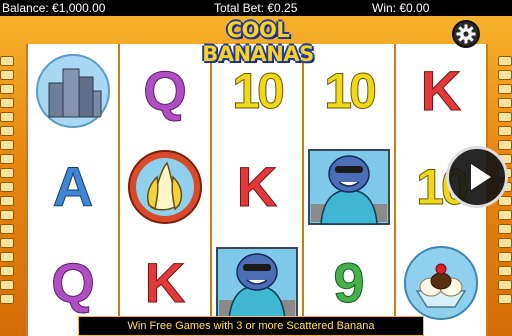 The image size is (512, 336). What do you see at coordinates (351, 91) in the screenshot?
I see `symbol-10: 10` at bounding box center [351, 91].